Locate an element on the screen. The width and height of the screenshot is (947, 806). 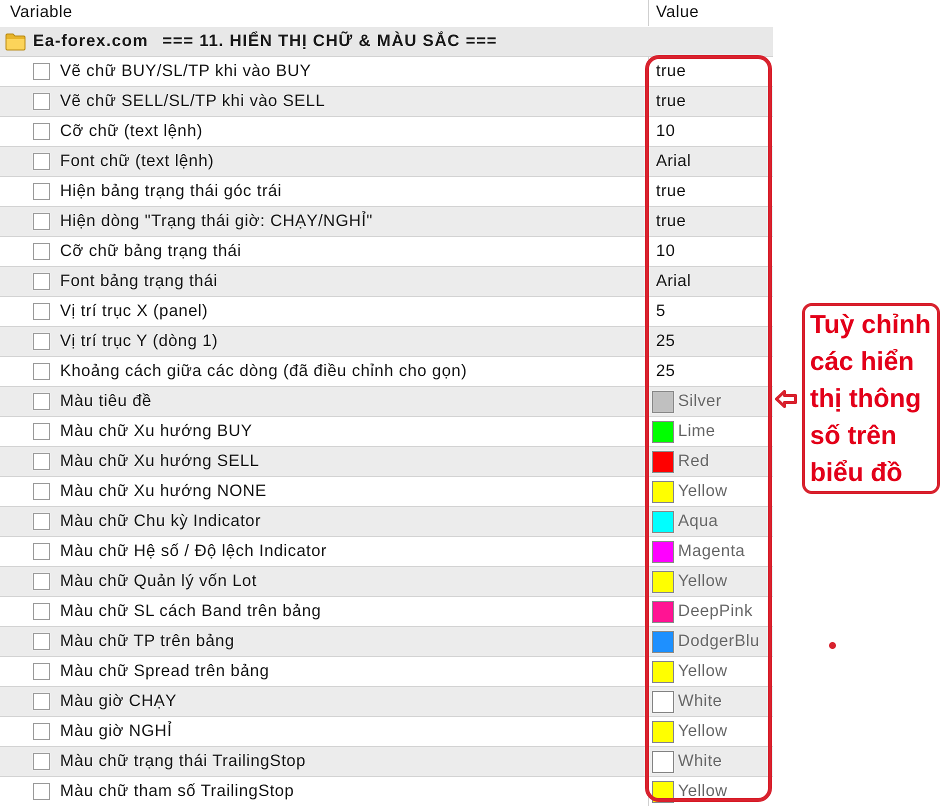
value-text: Silver is located at coordinates (700, 401).